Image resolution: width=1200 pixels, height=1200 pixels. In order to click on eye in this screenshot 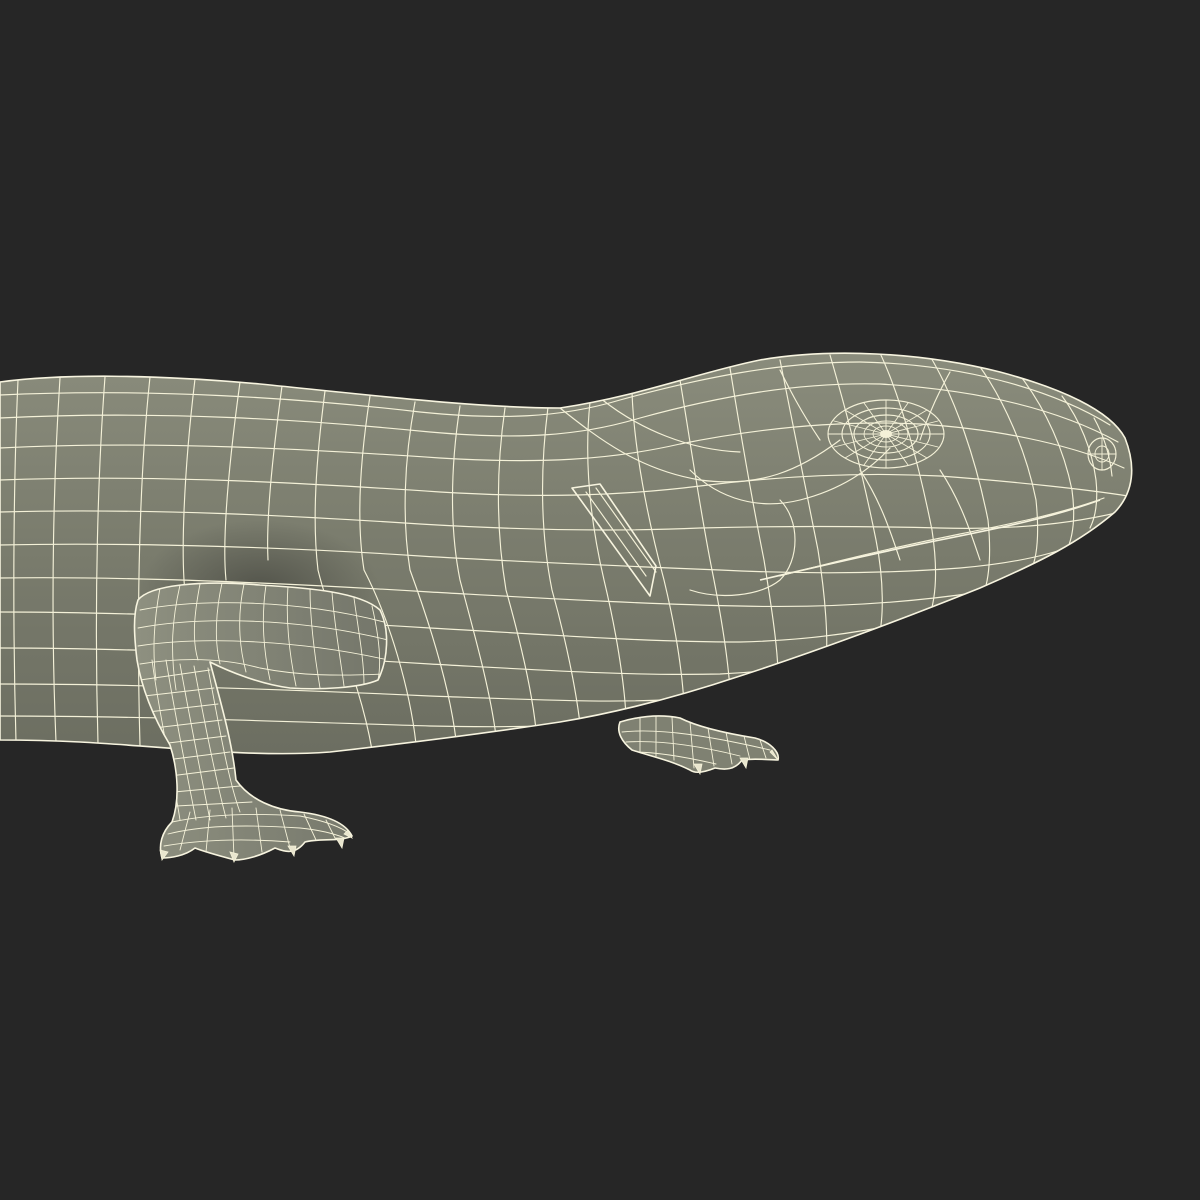, I will do `click(886, 434)`.